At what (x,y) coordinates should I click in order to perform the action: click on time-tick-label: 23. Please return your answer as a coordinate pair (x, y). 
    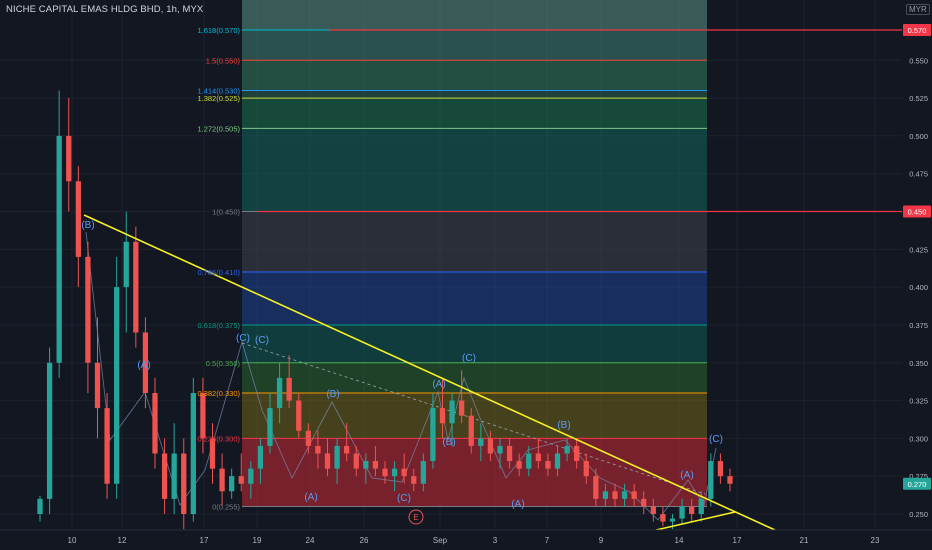
    Looking at the image, I should click on (875, 540).